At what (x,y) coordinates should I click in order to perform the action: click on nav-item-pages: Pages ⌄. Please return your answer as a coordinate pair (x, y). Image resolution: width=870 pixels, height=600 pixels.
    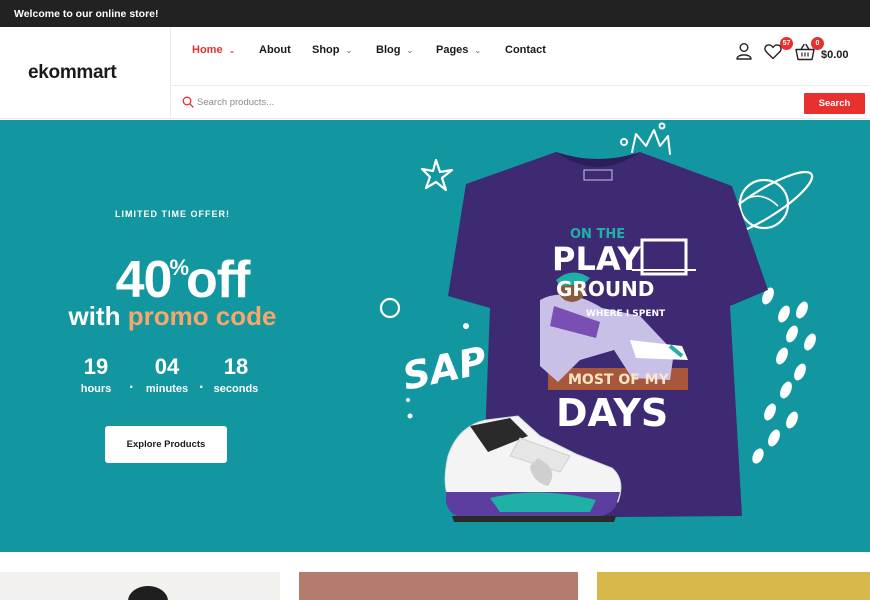
    Looking at the image, I should click on (458, 50).